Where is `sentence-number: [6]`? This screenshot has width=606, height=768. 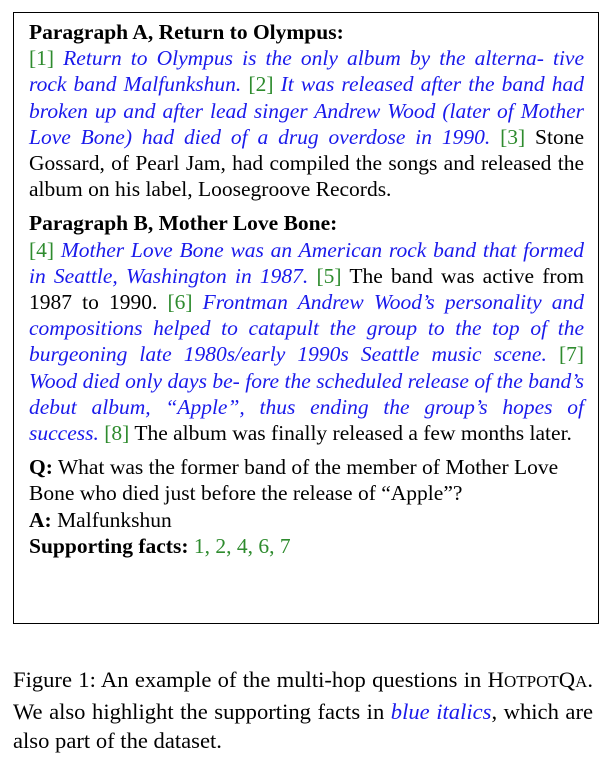
sentence-number: [6] is located at coordinates (180, 302).